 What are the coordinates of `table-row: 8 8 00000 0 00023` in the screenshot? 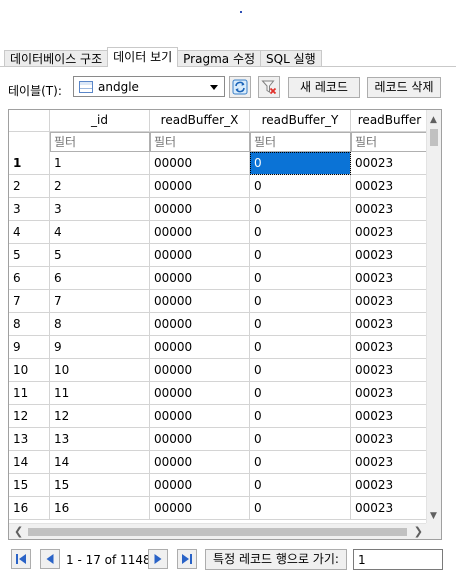 It's located at (219, 324).